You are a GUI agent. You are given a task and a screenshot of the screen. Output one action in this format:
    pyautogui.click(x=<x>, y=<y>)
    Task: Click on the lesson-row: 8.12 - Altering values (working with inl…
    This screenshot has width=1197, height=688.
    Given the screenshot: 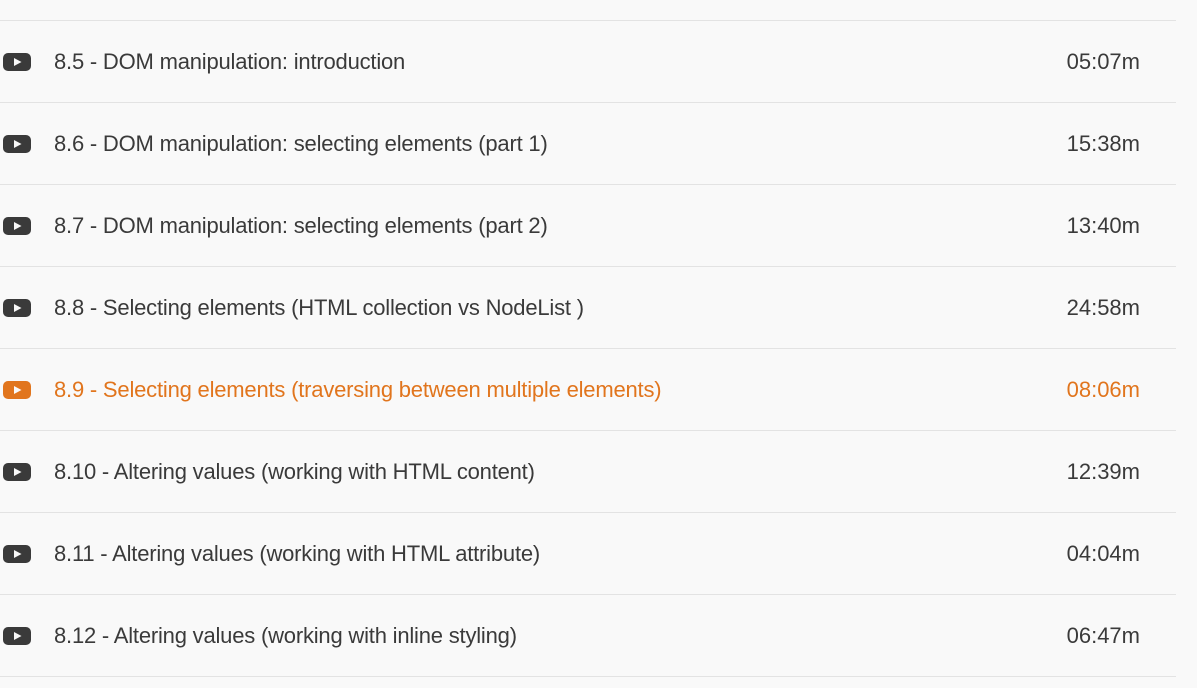 What is the action you would take?
    pyautogui.click(x=588, y=636)
    